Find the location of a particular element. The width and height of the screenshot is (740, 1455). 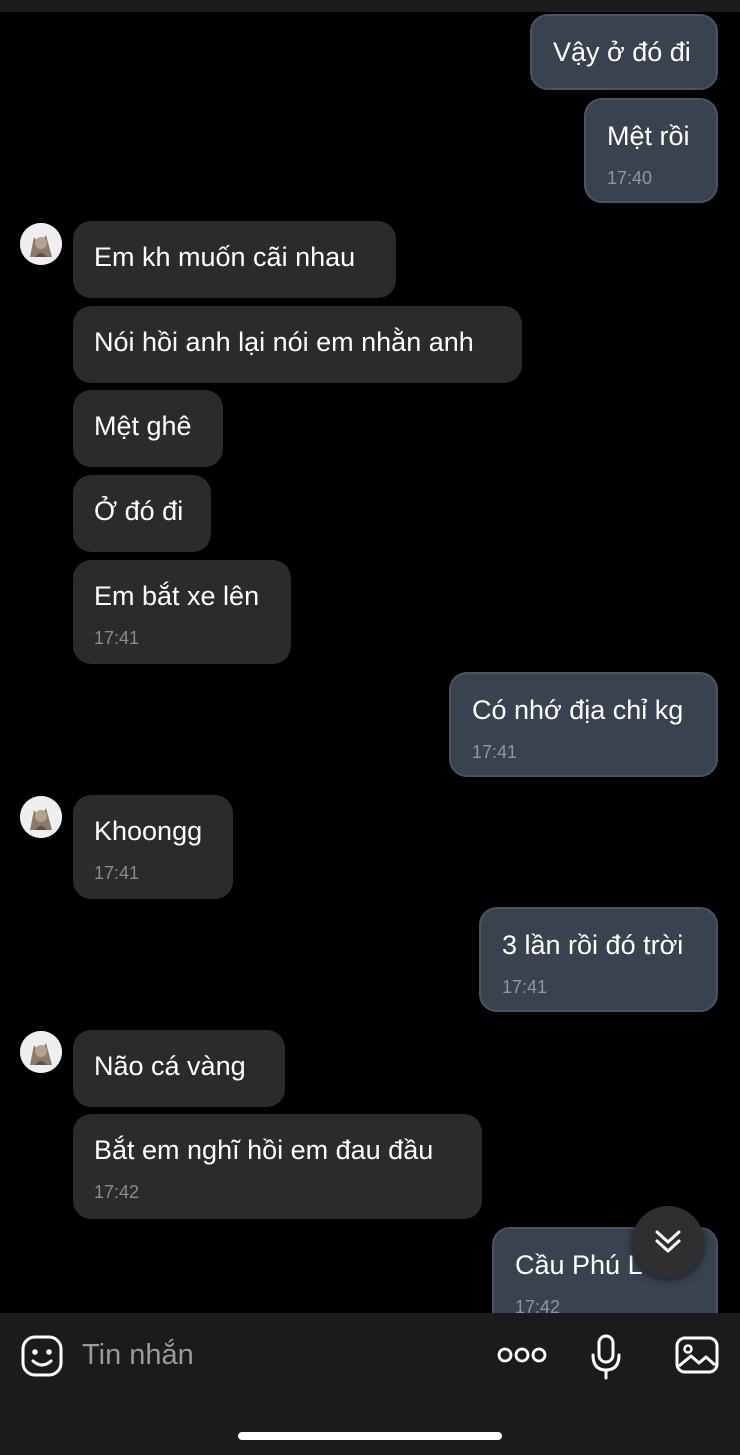

message-text: Có nhớ địa chỉ kg is located at coordinates (578, 710).